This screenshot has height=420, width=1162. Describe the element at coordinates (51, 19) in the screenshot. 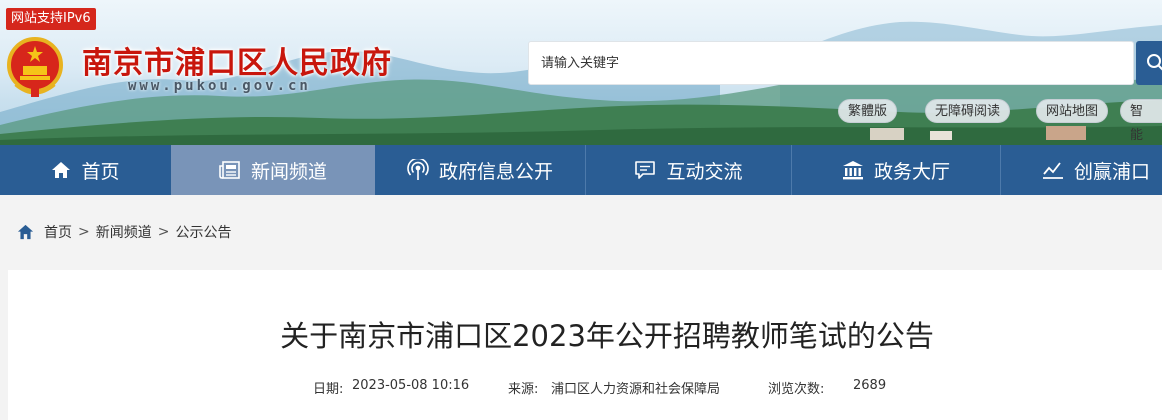

I see `ipv6-badge: 网站支持IPv6` at that location.